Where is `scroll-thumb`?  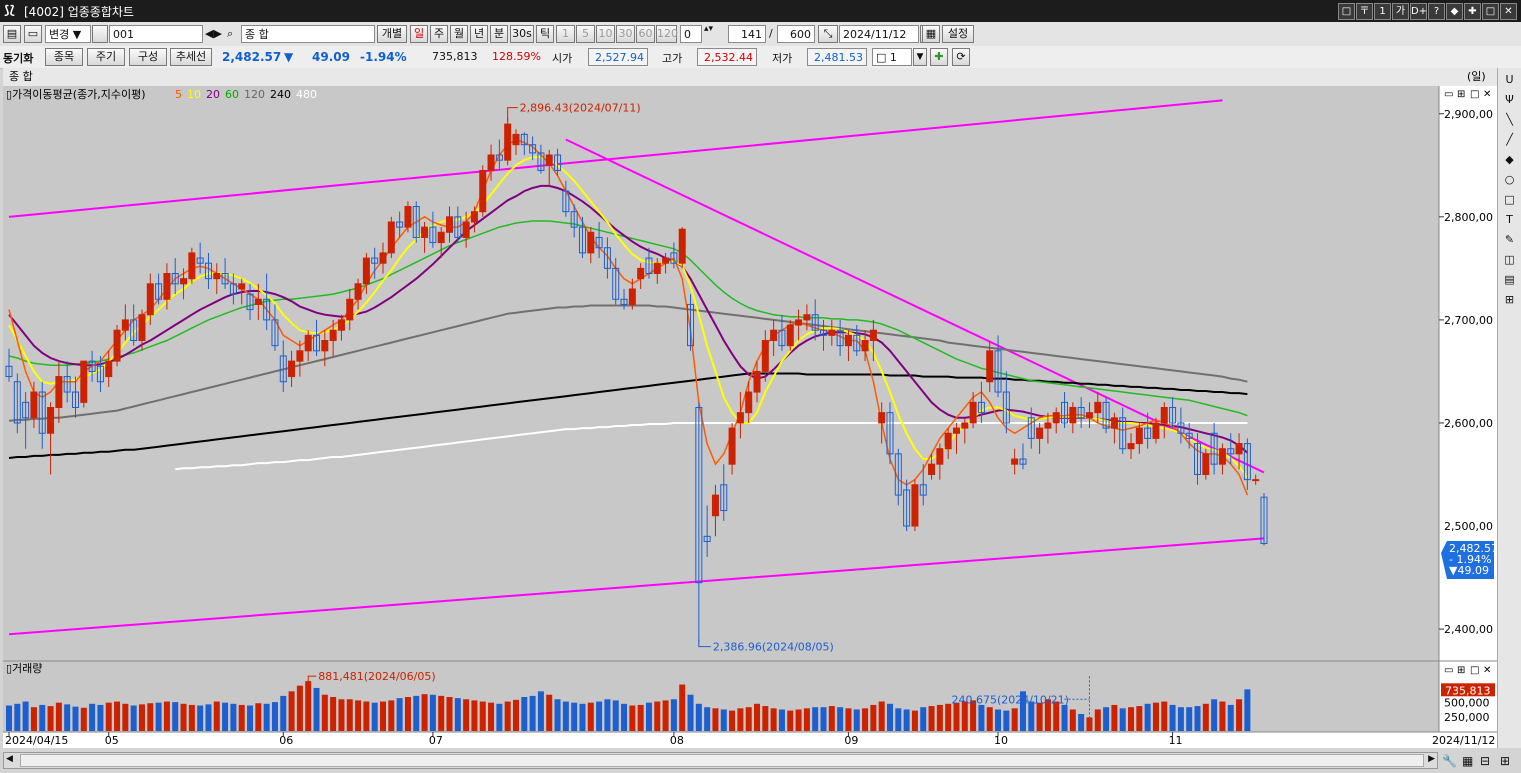
scroll-thumb is located at coordinates (722, 760).